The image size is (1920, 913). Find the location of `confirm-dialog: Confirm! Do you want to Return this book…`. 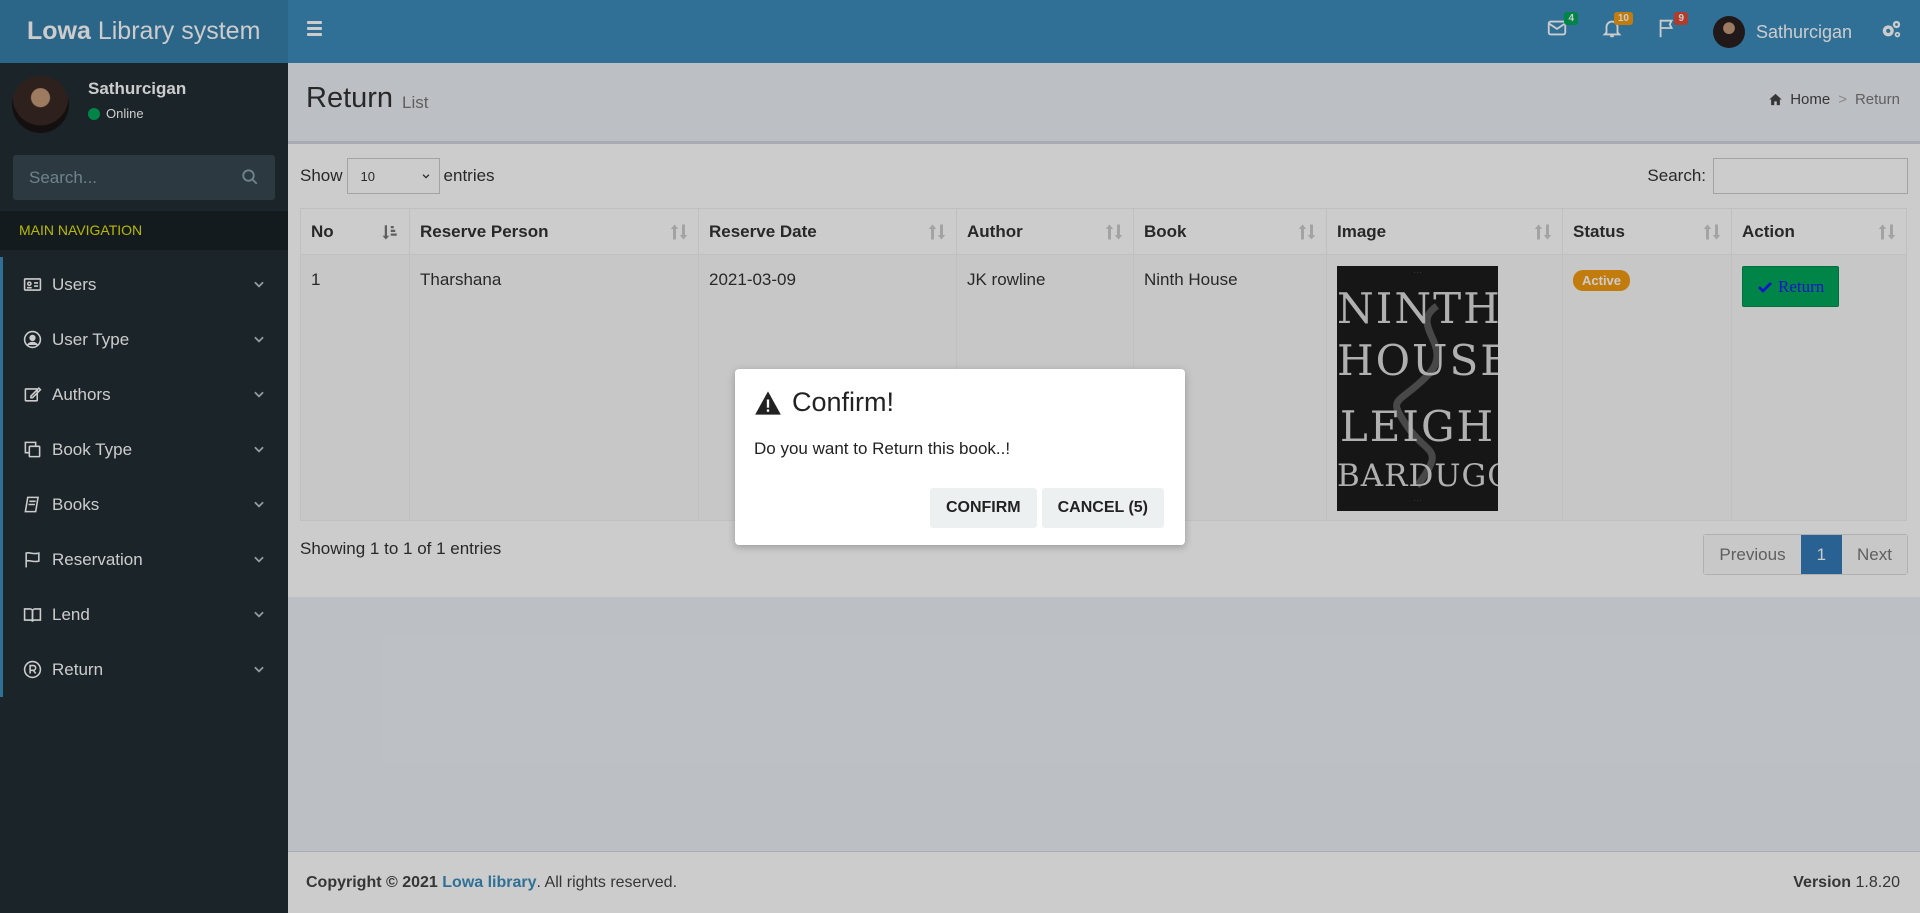

confirm-dialog: Confirm! Do you want to Return this book… is located at coordinates (960, 457).